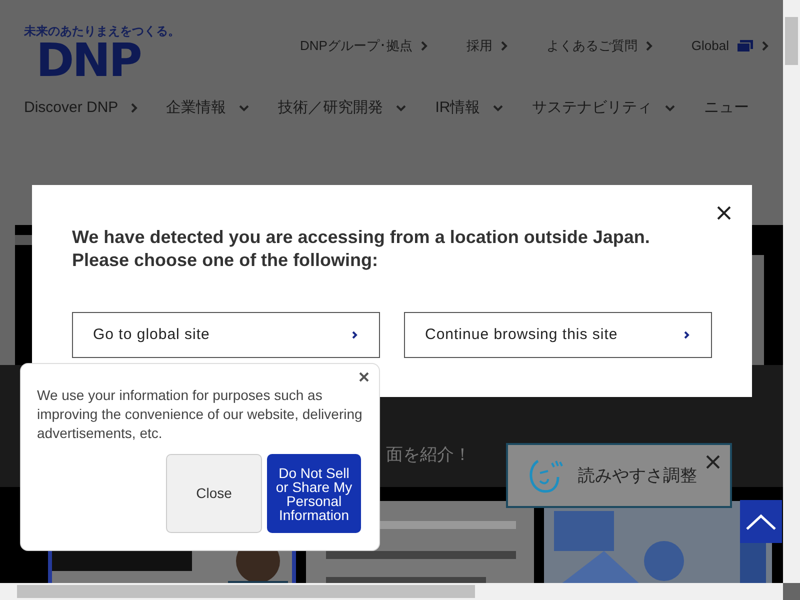 The image size is (800, 600). I want to click on horizontal-scrollbar, so click(391, 591).